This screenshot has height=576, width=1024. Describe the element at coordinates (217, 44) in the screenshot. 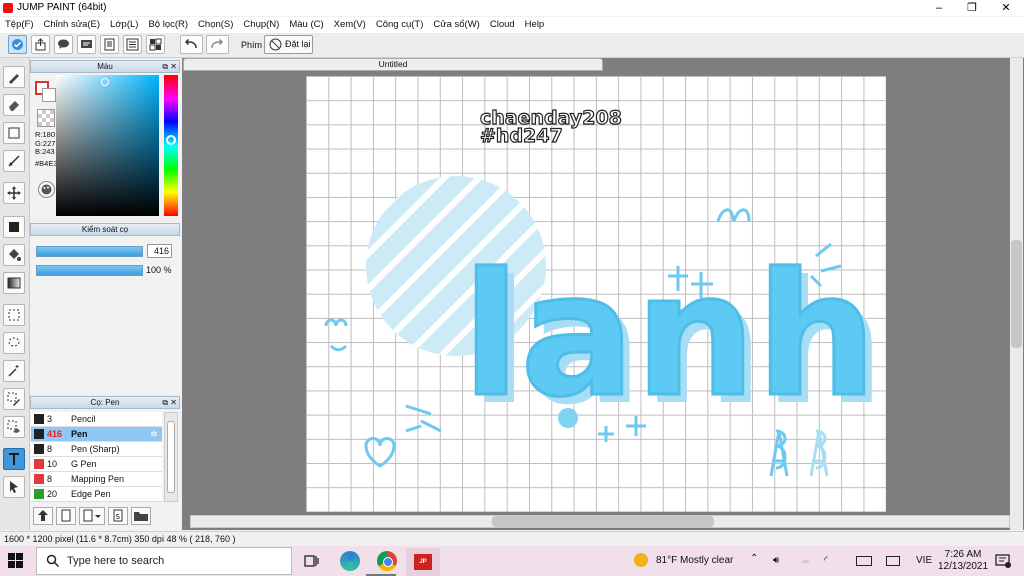

I see `redo-icon` at that location.